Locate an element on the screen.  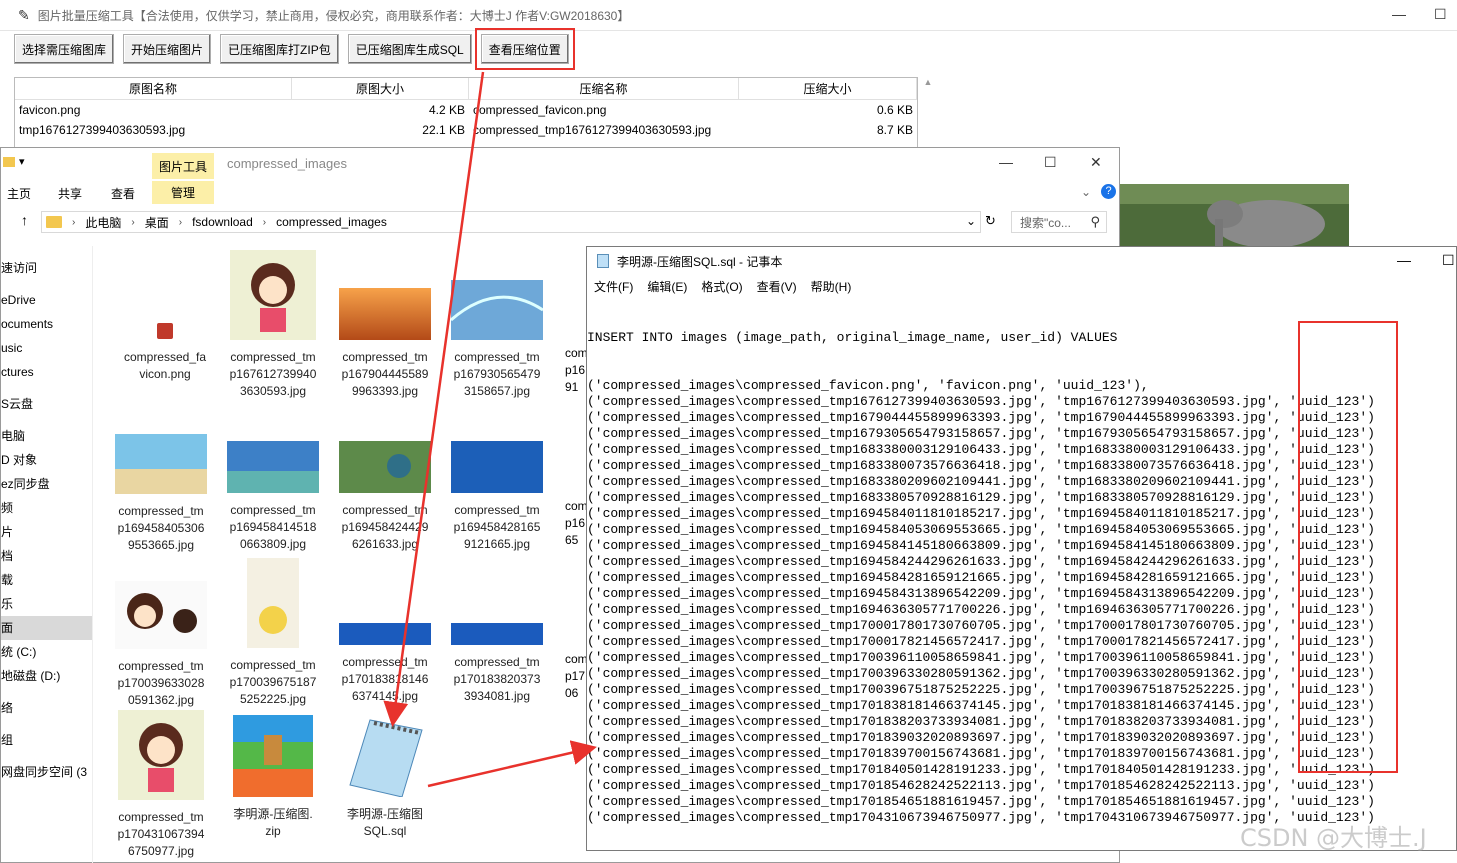
nav-item-desktop: 面 is located at coordinates (46, 628).